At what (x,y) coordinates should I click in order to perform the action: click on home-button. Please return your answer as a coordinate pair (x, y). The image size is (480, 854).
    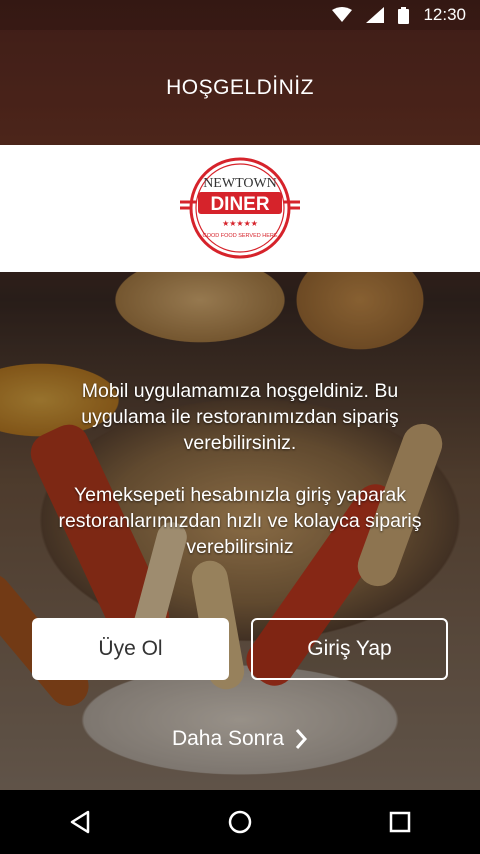
    Looking at the image, I should click on (240, 822).